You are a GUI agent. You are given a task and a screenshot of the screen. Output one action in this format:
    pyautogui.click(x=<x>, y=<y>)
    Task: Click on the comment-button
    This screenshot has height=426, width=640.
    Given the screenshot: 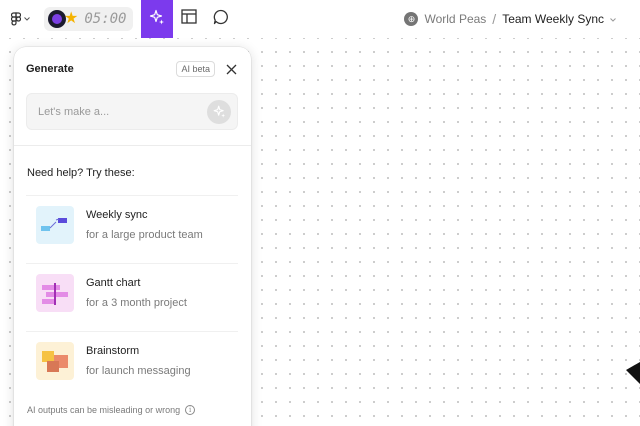 What is the action you would take?
    pyautogui.click(x=221, y=19)
    